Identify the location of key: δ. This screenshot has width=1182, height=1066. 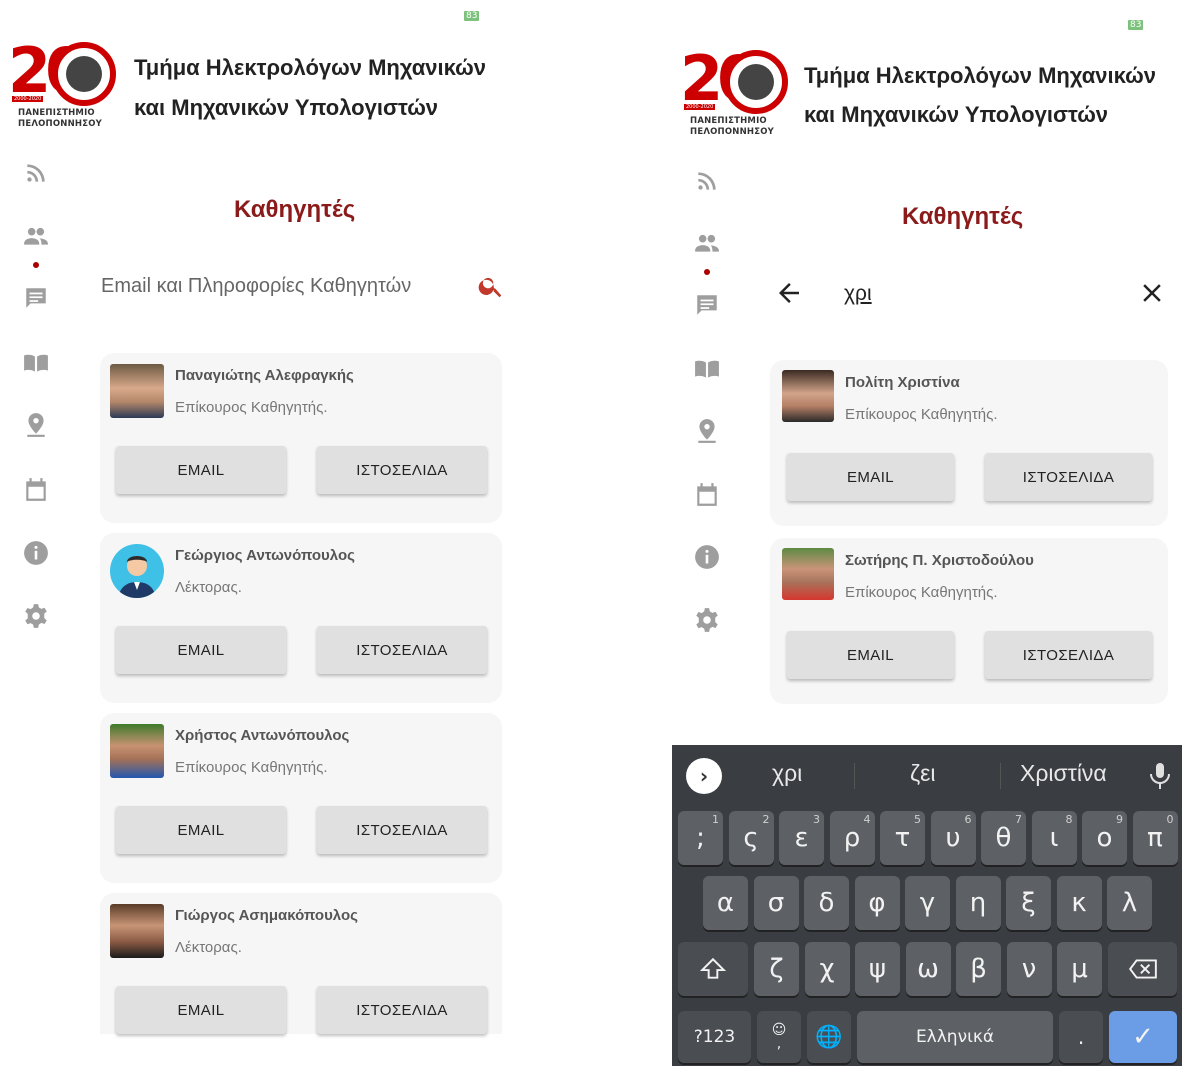
(826, 903).